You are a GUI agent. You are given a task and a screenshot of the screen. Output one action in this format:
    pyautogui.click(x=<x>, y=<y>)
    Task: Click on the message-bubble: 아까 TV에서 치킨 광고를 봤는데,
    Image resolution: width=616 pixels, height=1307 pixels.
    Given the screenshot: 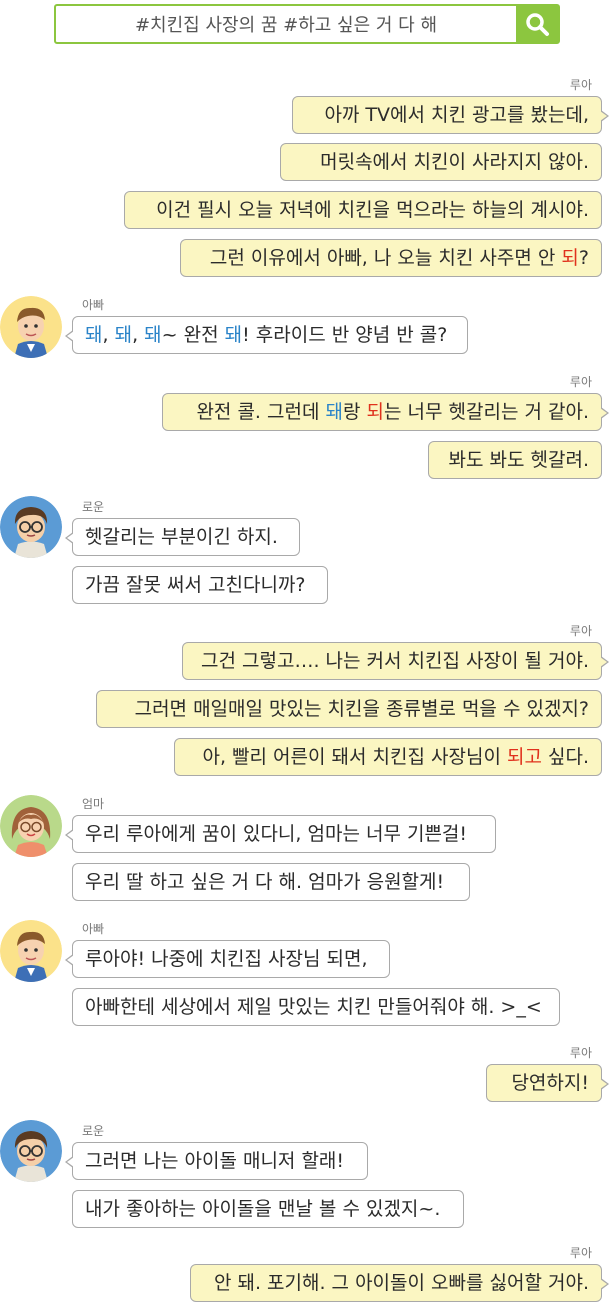 What is the action you would take?
    pyautogui.click(x=450, y=115)
    